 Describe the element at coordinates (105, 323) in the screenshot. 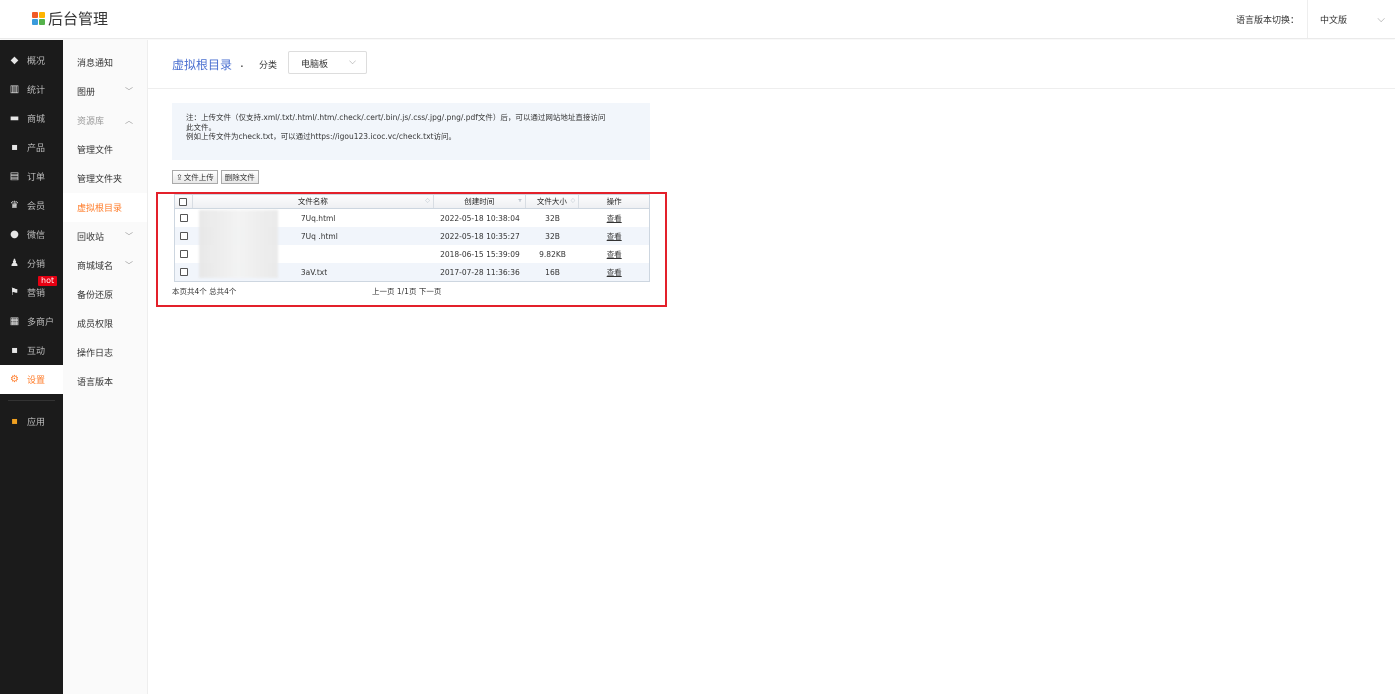

I see `subnav-item-permissions: 成员权限` at that location.